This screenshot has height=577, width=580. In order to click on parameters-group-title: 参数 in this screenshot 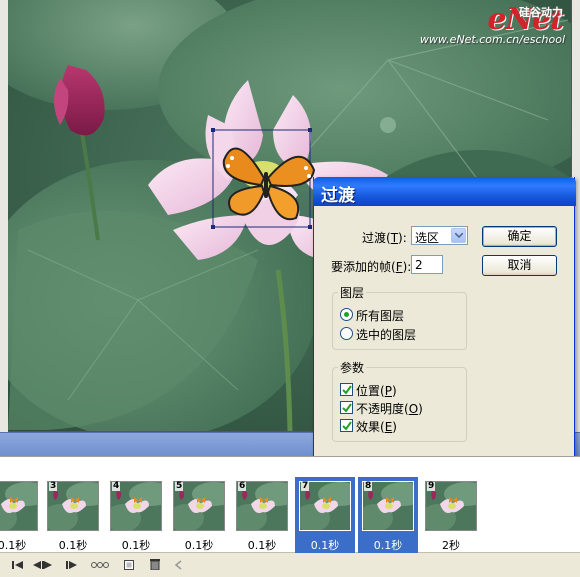, I will do `click(352, 367)`.